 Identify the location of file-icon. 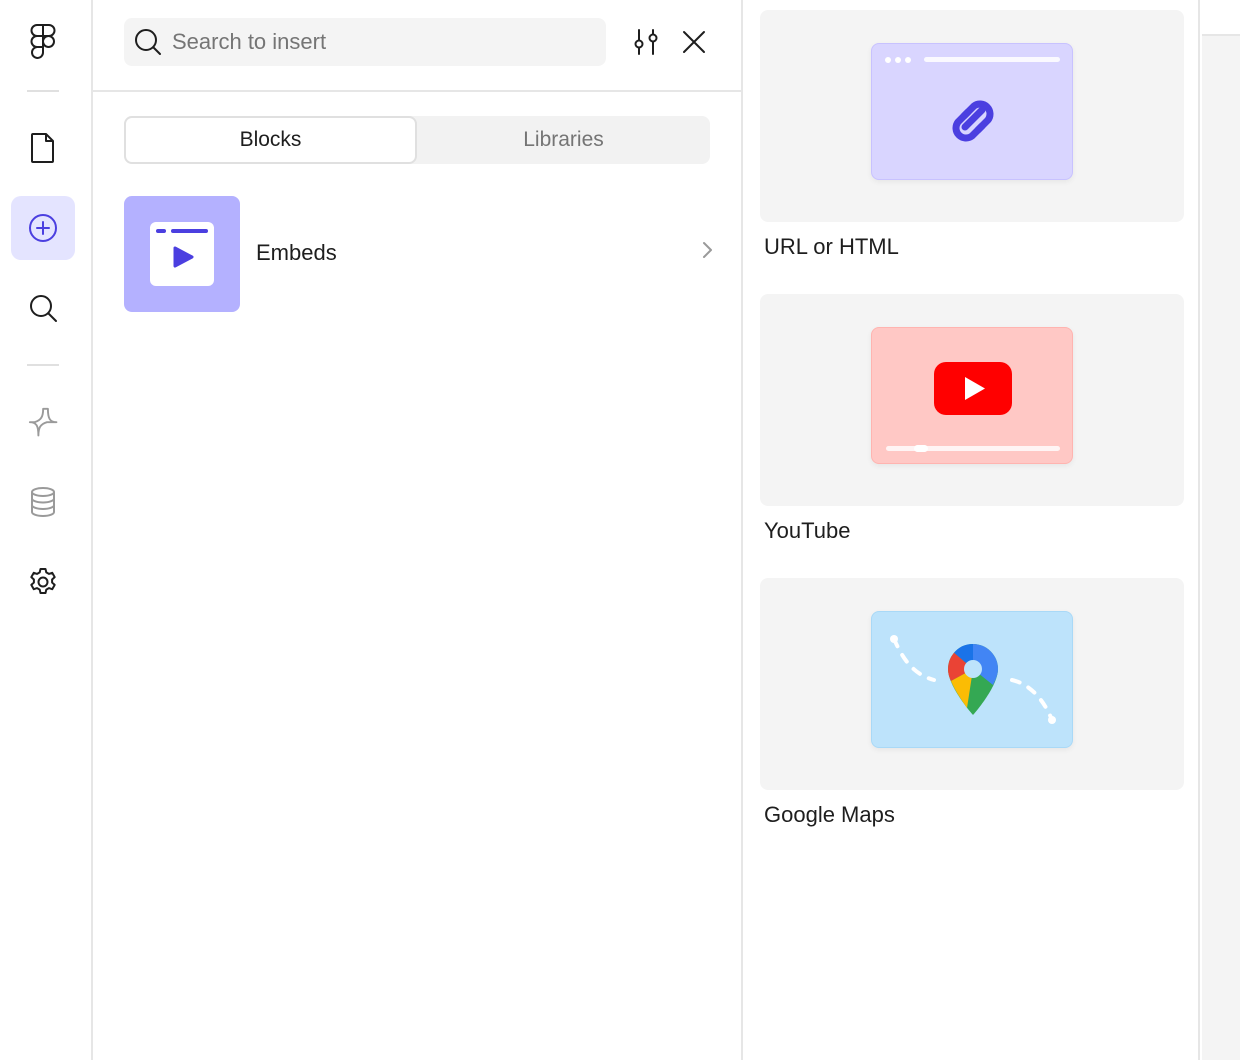
(42, 148).